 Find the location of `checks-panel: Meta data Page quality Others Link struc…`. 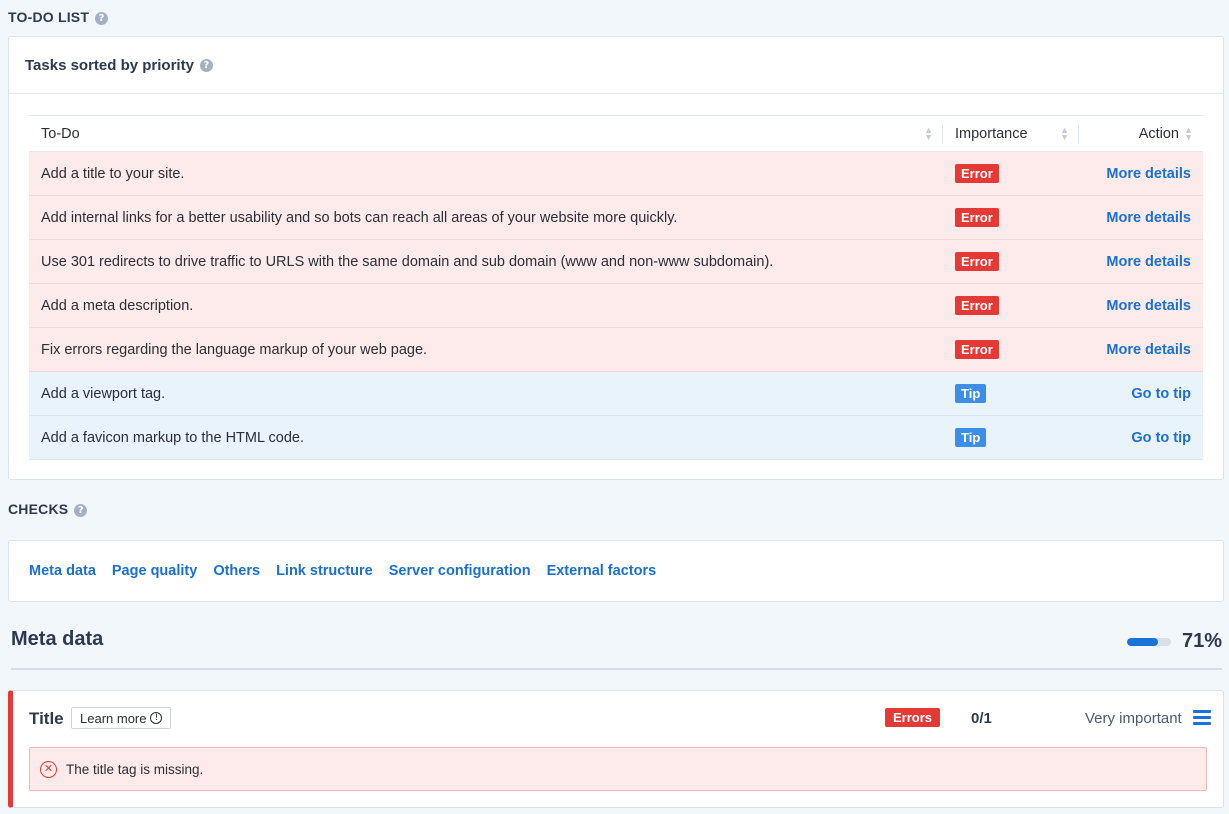

checks-panel: Meta data Page quality Others Link struc… is located at coordinates (616, 571).